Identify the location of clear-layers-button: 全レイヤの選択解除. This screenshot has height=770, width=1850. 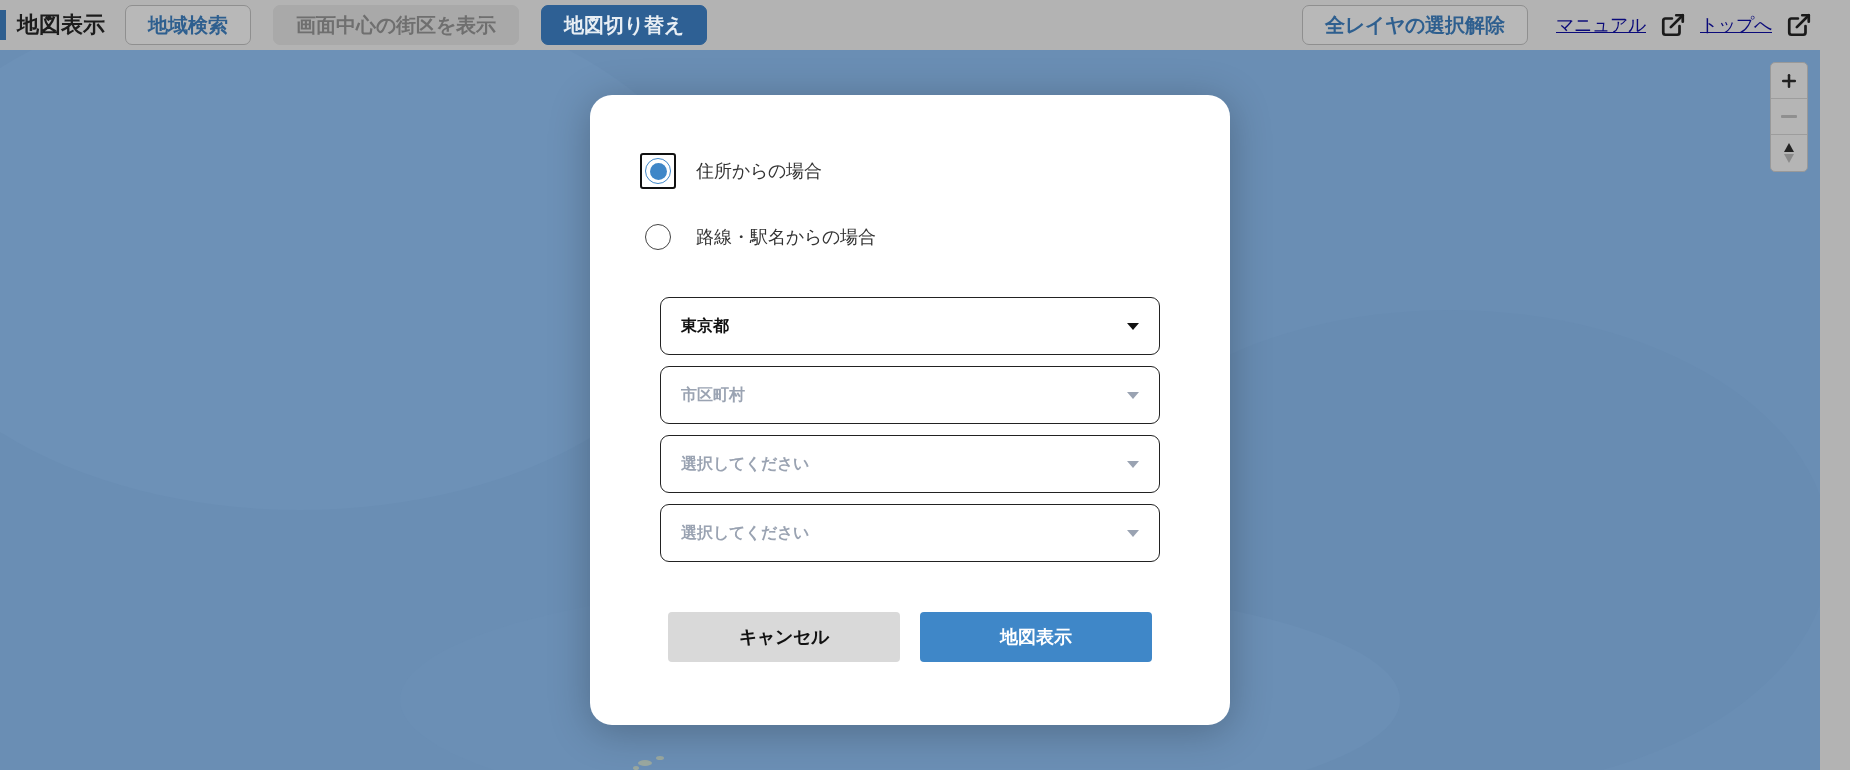
(1415, 25).